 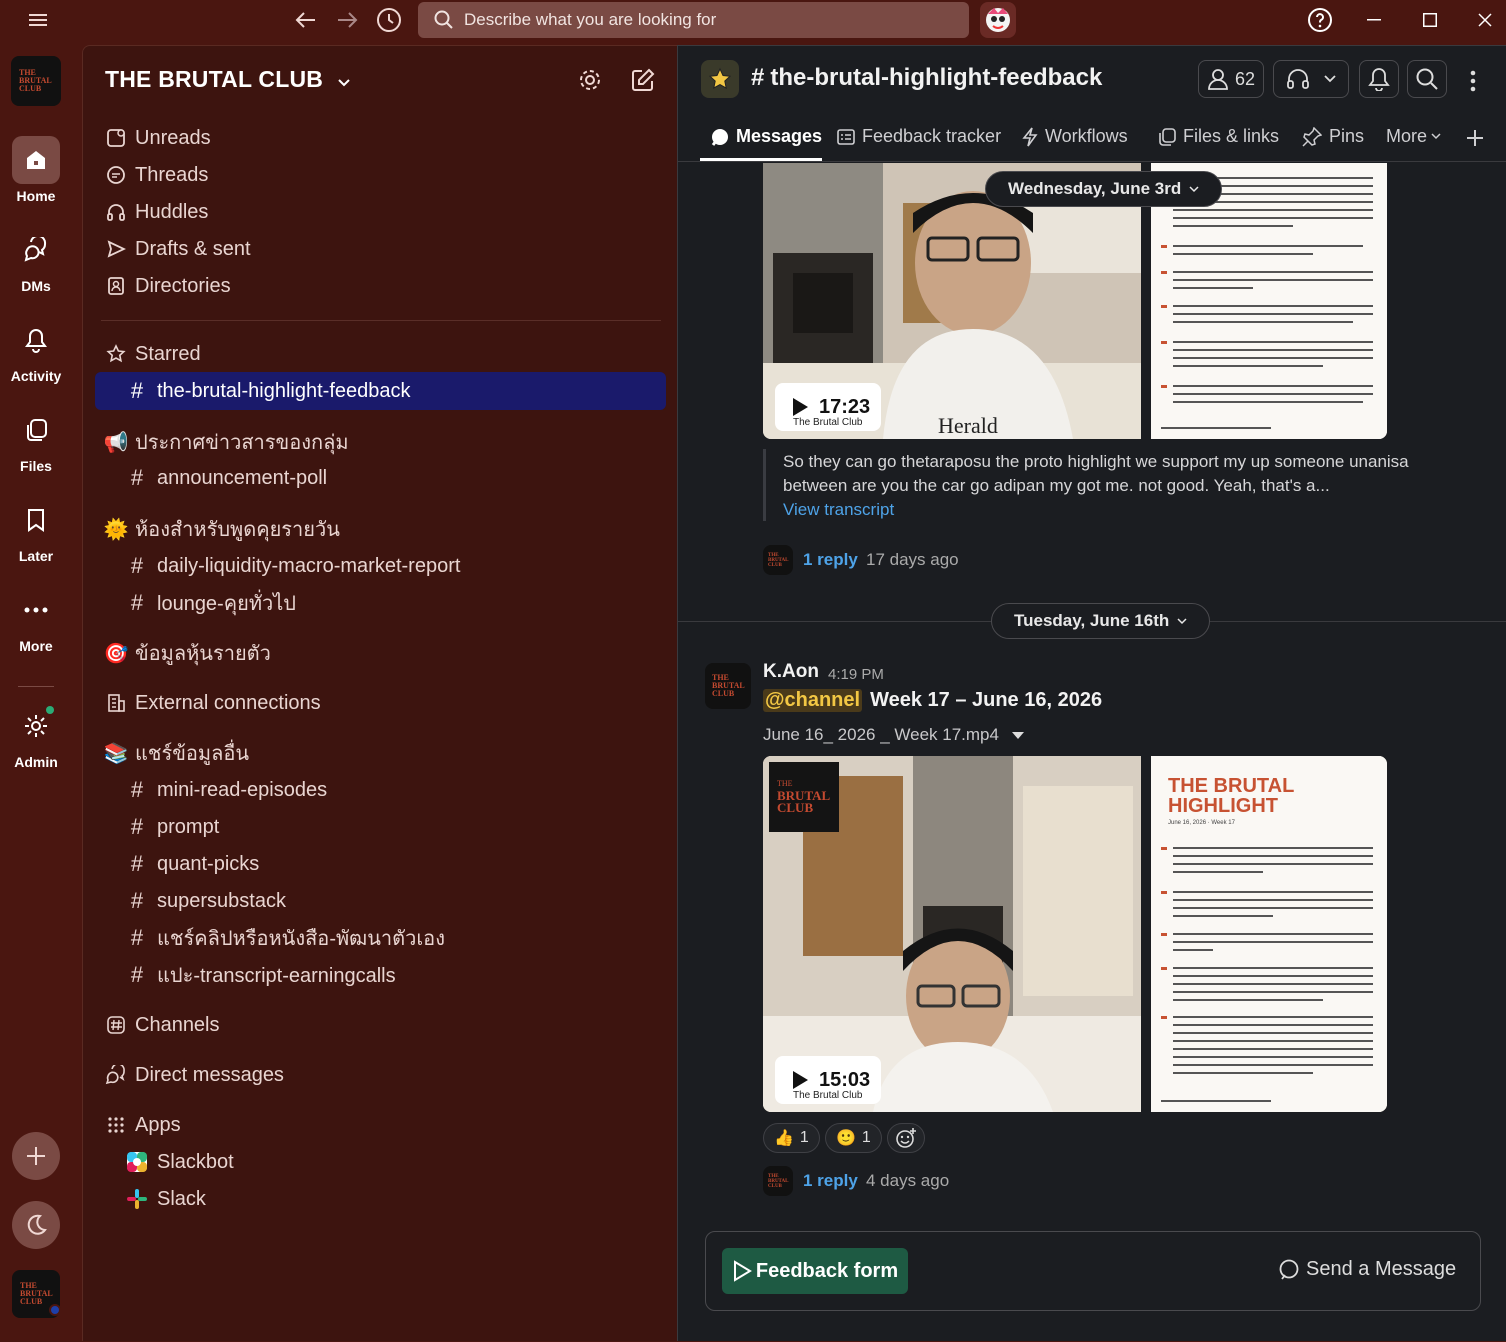 I want to click on section-stocks-label: ข้อมูลหุ้นรายตัว, so click(x=203, y=654).